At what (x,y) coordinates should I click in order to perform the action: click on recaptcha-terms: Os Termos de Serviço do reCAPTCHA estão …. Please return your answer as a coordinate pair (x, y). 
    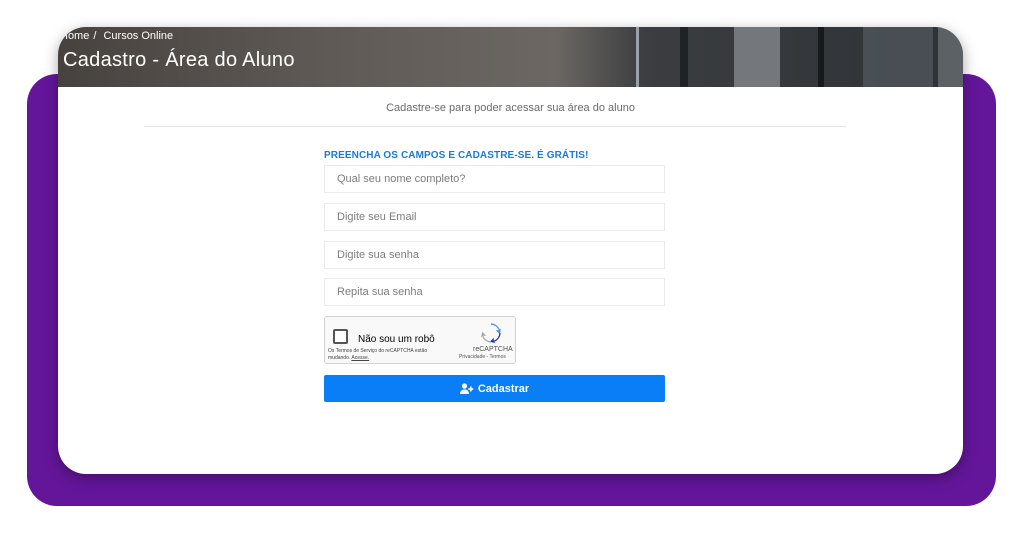
    Looking at the image, I should click on (388, 355).